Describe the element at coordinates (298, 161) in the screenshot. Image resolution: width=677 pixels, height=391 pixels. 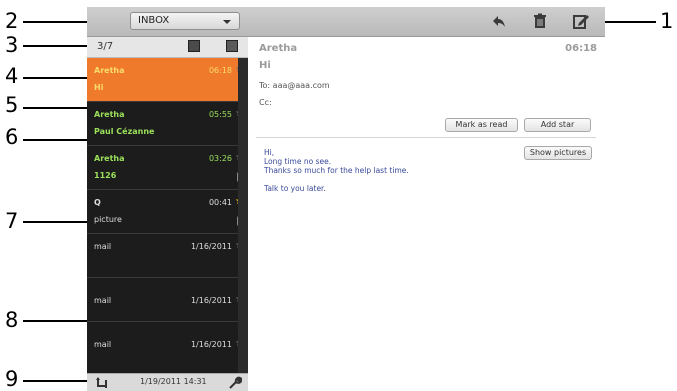
I see `body-line: Long time no see.` at that location.